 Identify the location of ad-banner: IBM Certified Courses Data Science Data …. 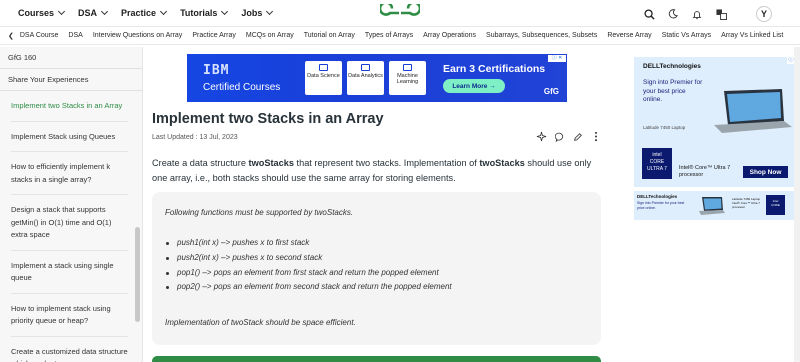
(377, 78).